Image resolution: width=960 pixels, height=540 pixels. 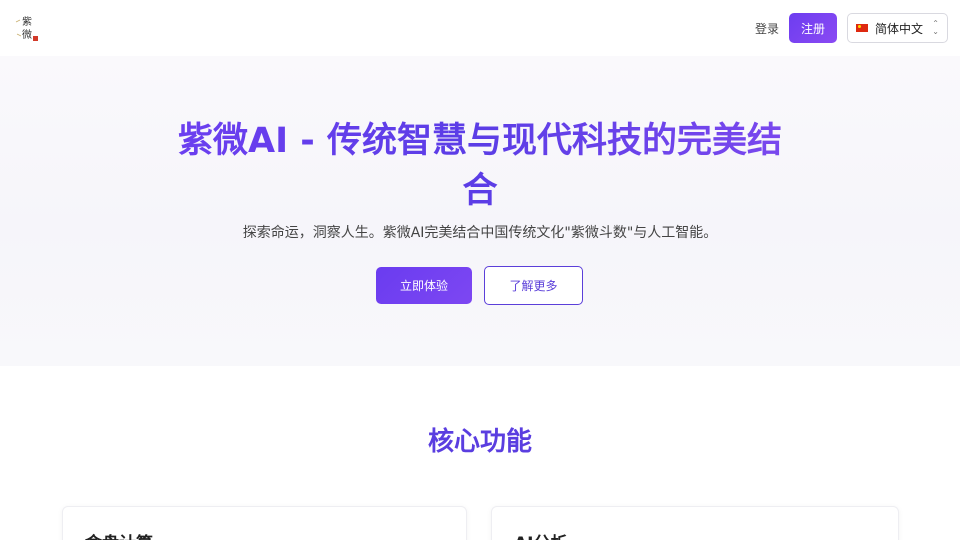 I want to click on logo-icon: 紫 微, so click(x=26, y=28).